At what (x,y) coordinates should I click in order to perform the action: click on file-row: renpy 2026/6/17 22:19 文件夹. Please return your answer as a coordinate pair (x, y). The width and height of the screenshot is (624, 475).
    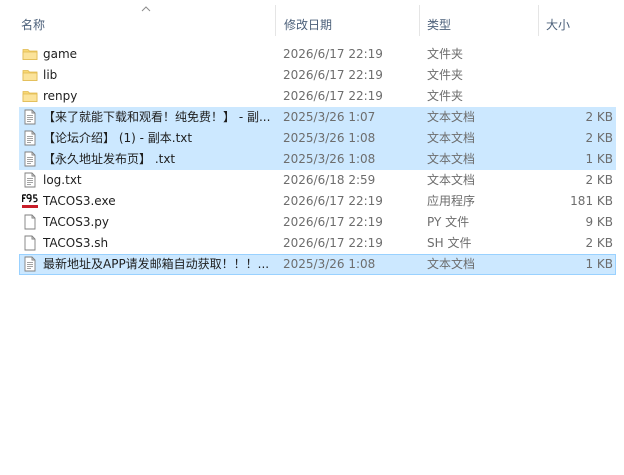
    Looking at the image, I should click on (317, 96).